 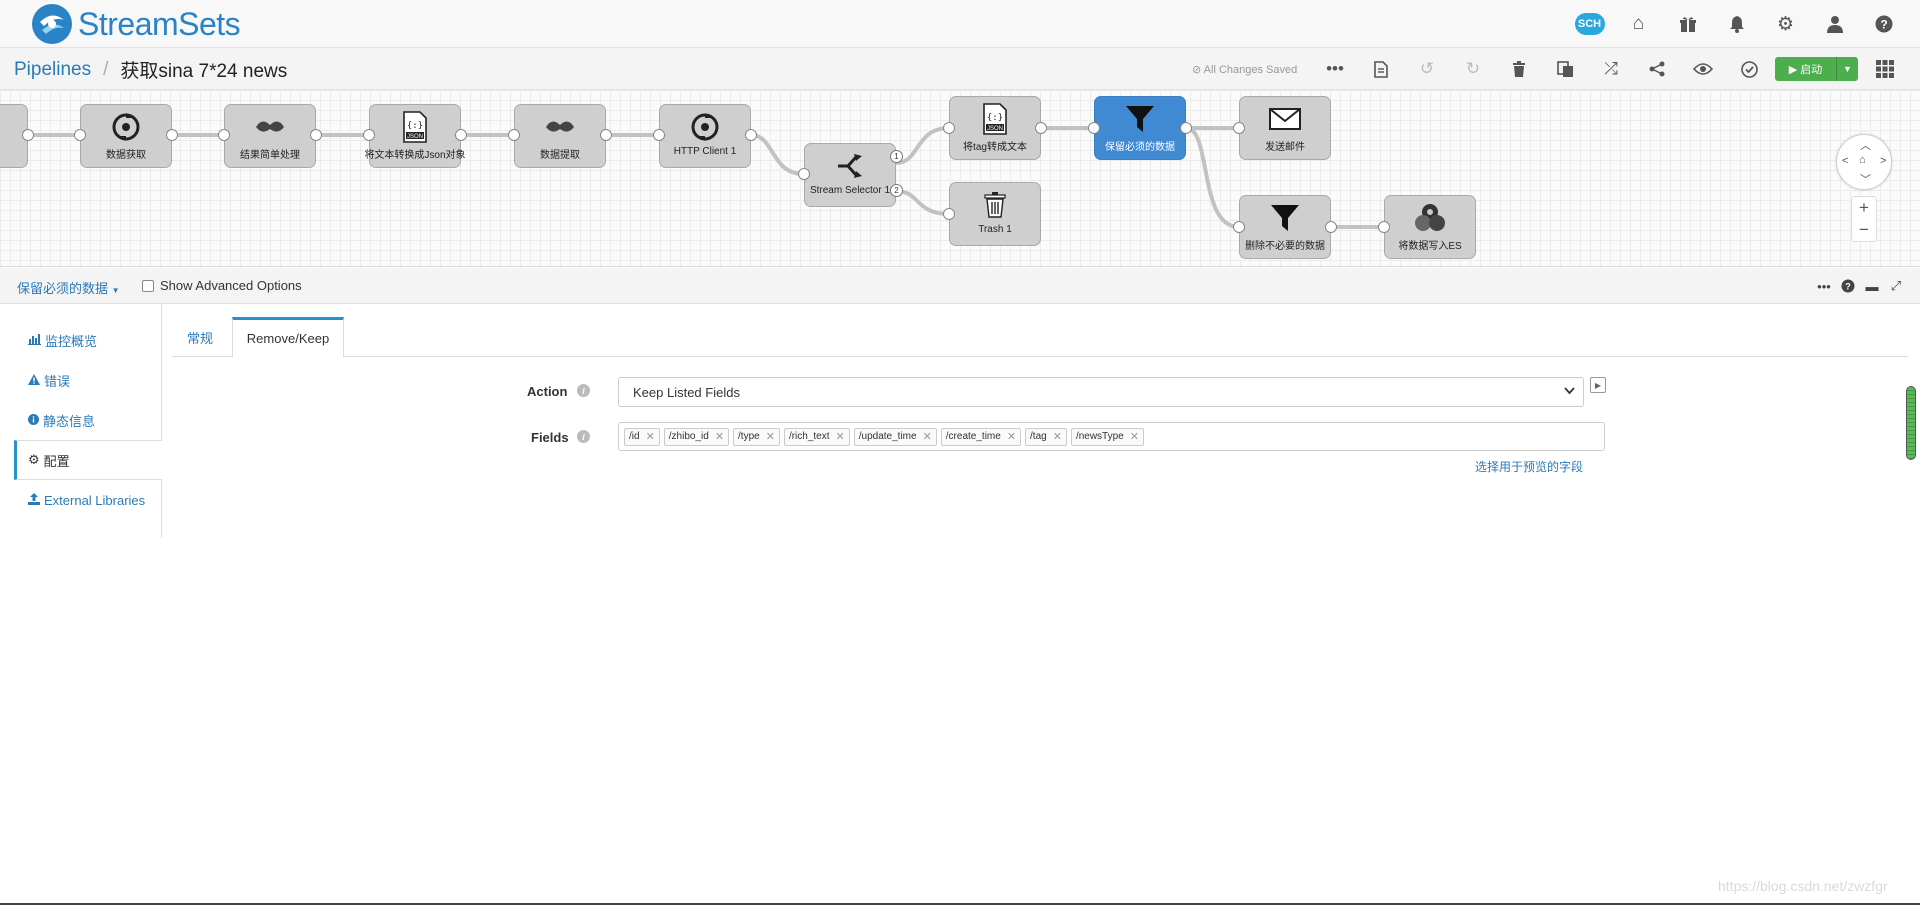 I want to click on field-tag-text: /create_time, so click(x=973, y=436).